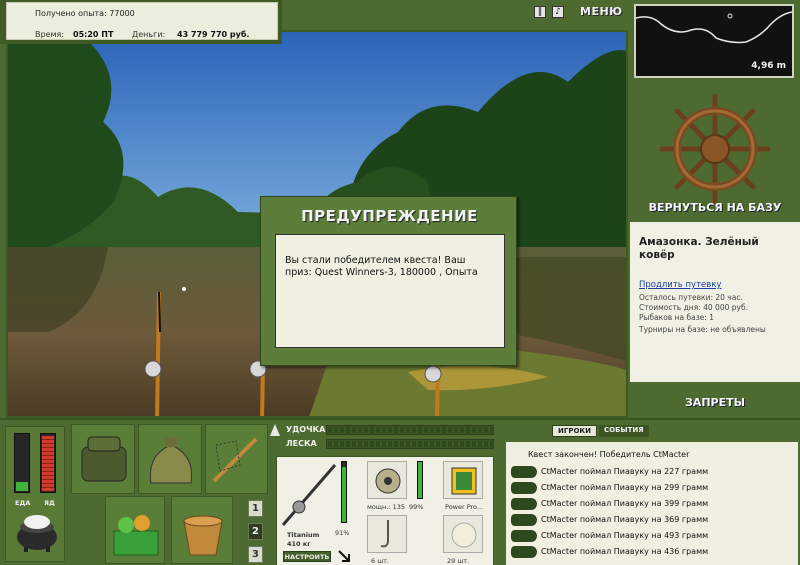 This screenshot has height=565, width=800. I want to click on time-value: 05:20 ПТ, so click(93, 34).